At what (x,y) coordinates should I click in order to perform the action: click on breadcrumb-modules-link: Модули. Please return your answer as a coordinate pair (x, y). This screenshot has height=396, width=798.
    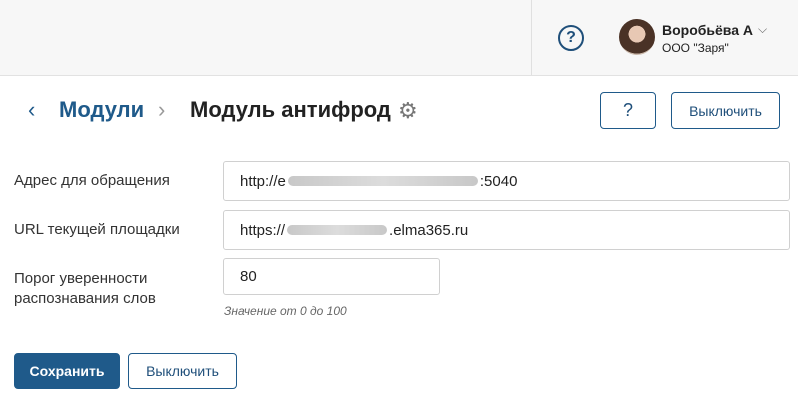
    Looking at the image, I should click on (101, 110).